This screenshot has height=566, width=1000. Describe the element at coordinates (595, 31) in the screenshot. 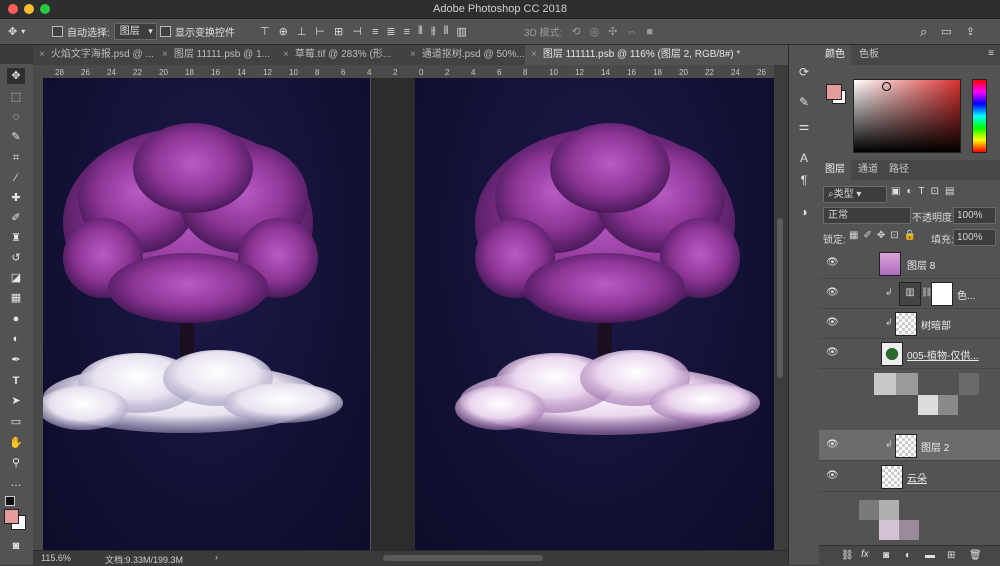

I see `3d-roll-icon: ◎` at that location.